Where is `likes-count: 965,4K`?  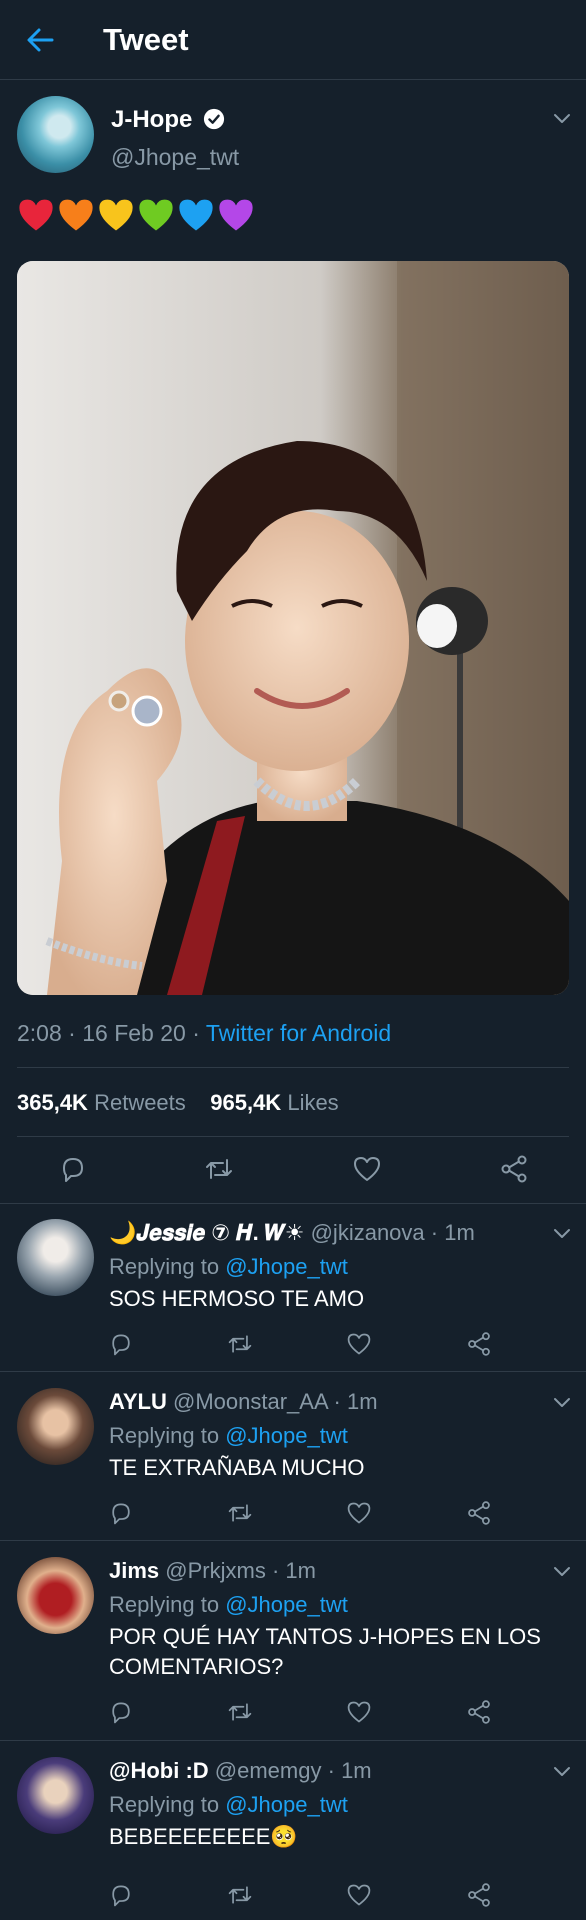
likes-count: 965,4K is located at coordinates (246, 1102).